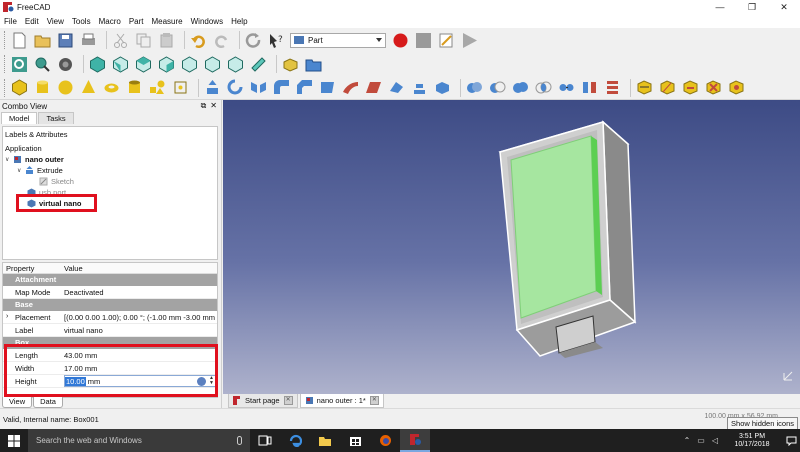  I want to click on menu-measure: Measure, so click(166, 21).